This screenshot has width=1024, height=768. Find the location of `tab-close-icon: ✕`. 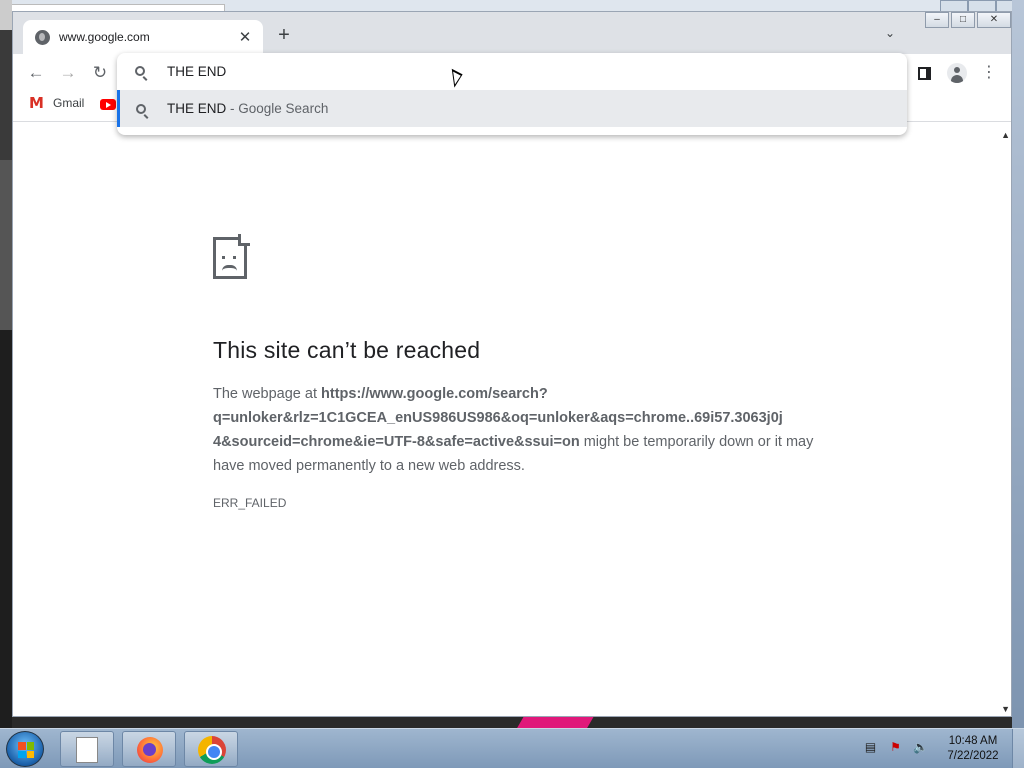

tab-close-icon: ✕ is located at coordinates (245, 37).